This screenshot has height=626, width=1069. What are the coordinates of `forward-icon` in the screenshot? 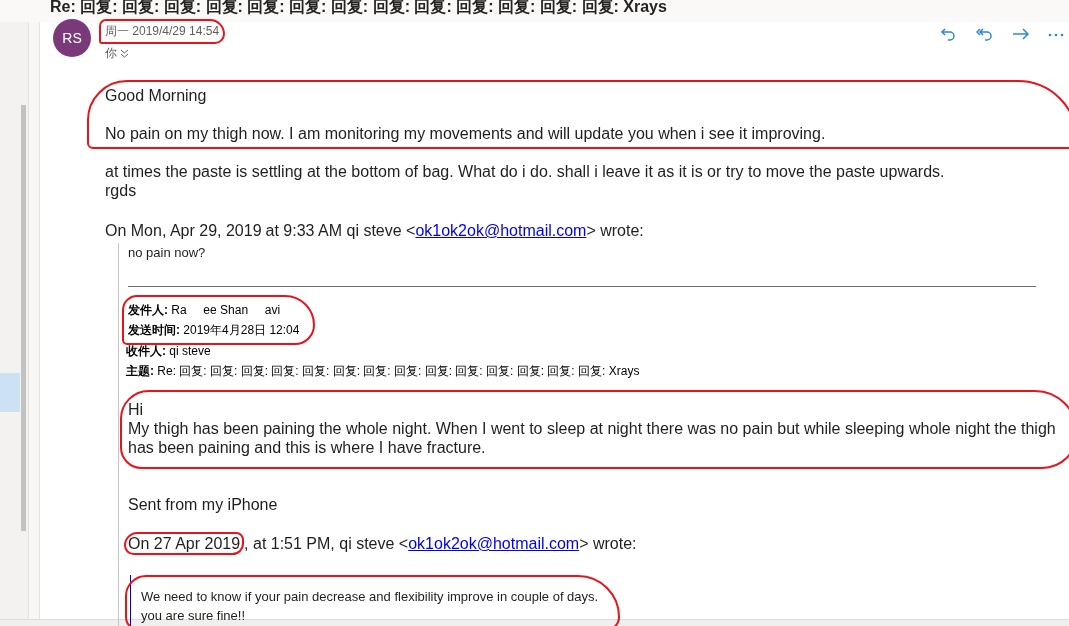 It's located at (1021, 34).